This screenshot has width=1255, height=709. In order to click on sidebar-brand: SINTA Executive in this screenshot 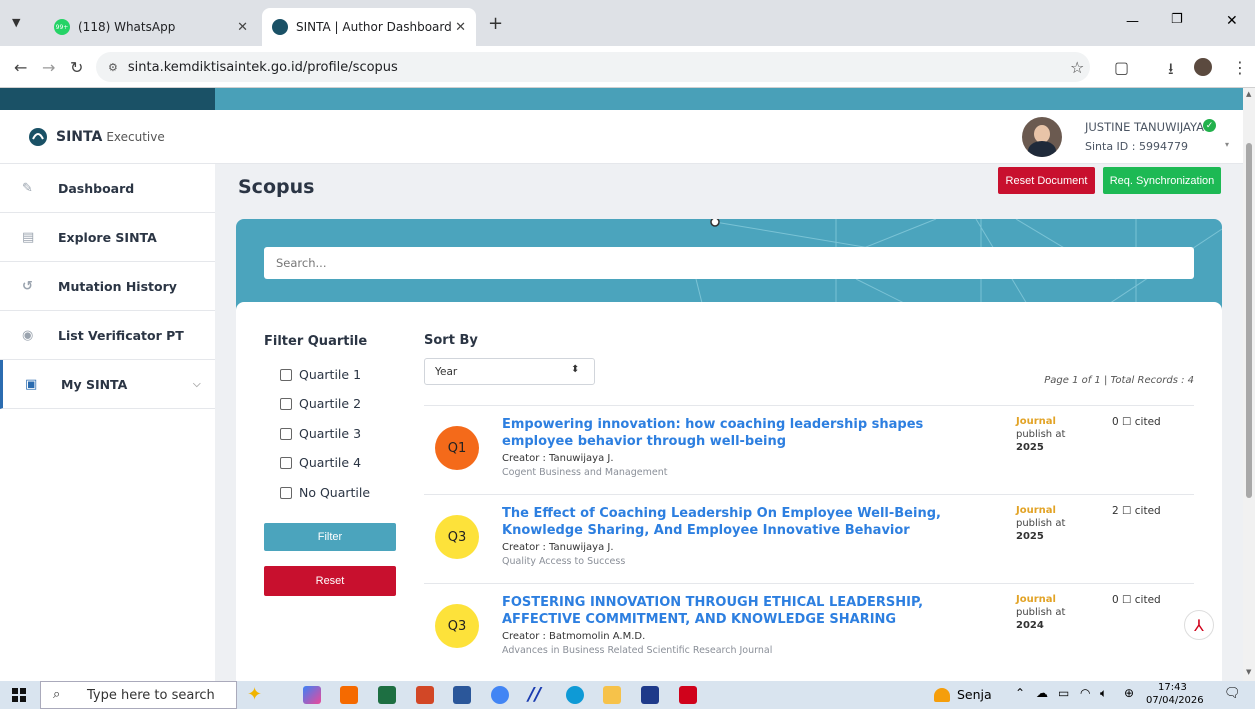, I will do `click(107, 137)`.